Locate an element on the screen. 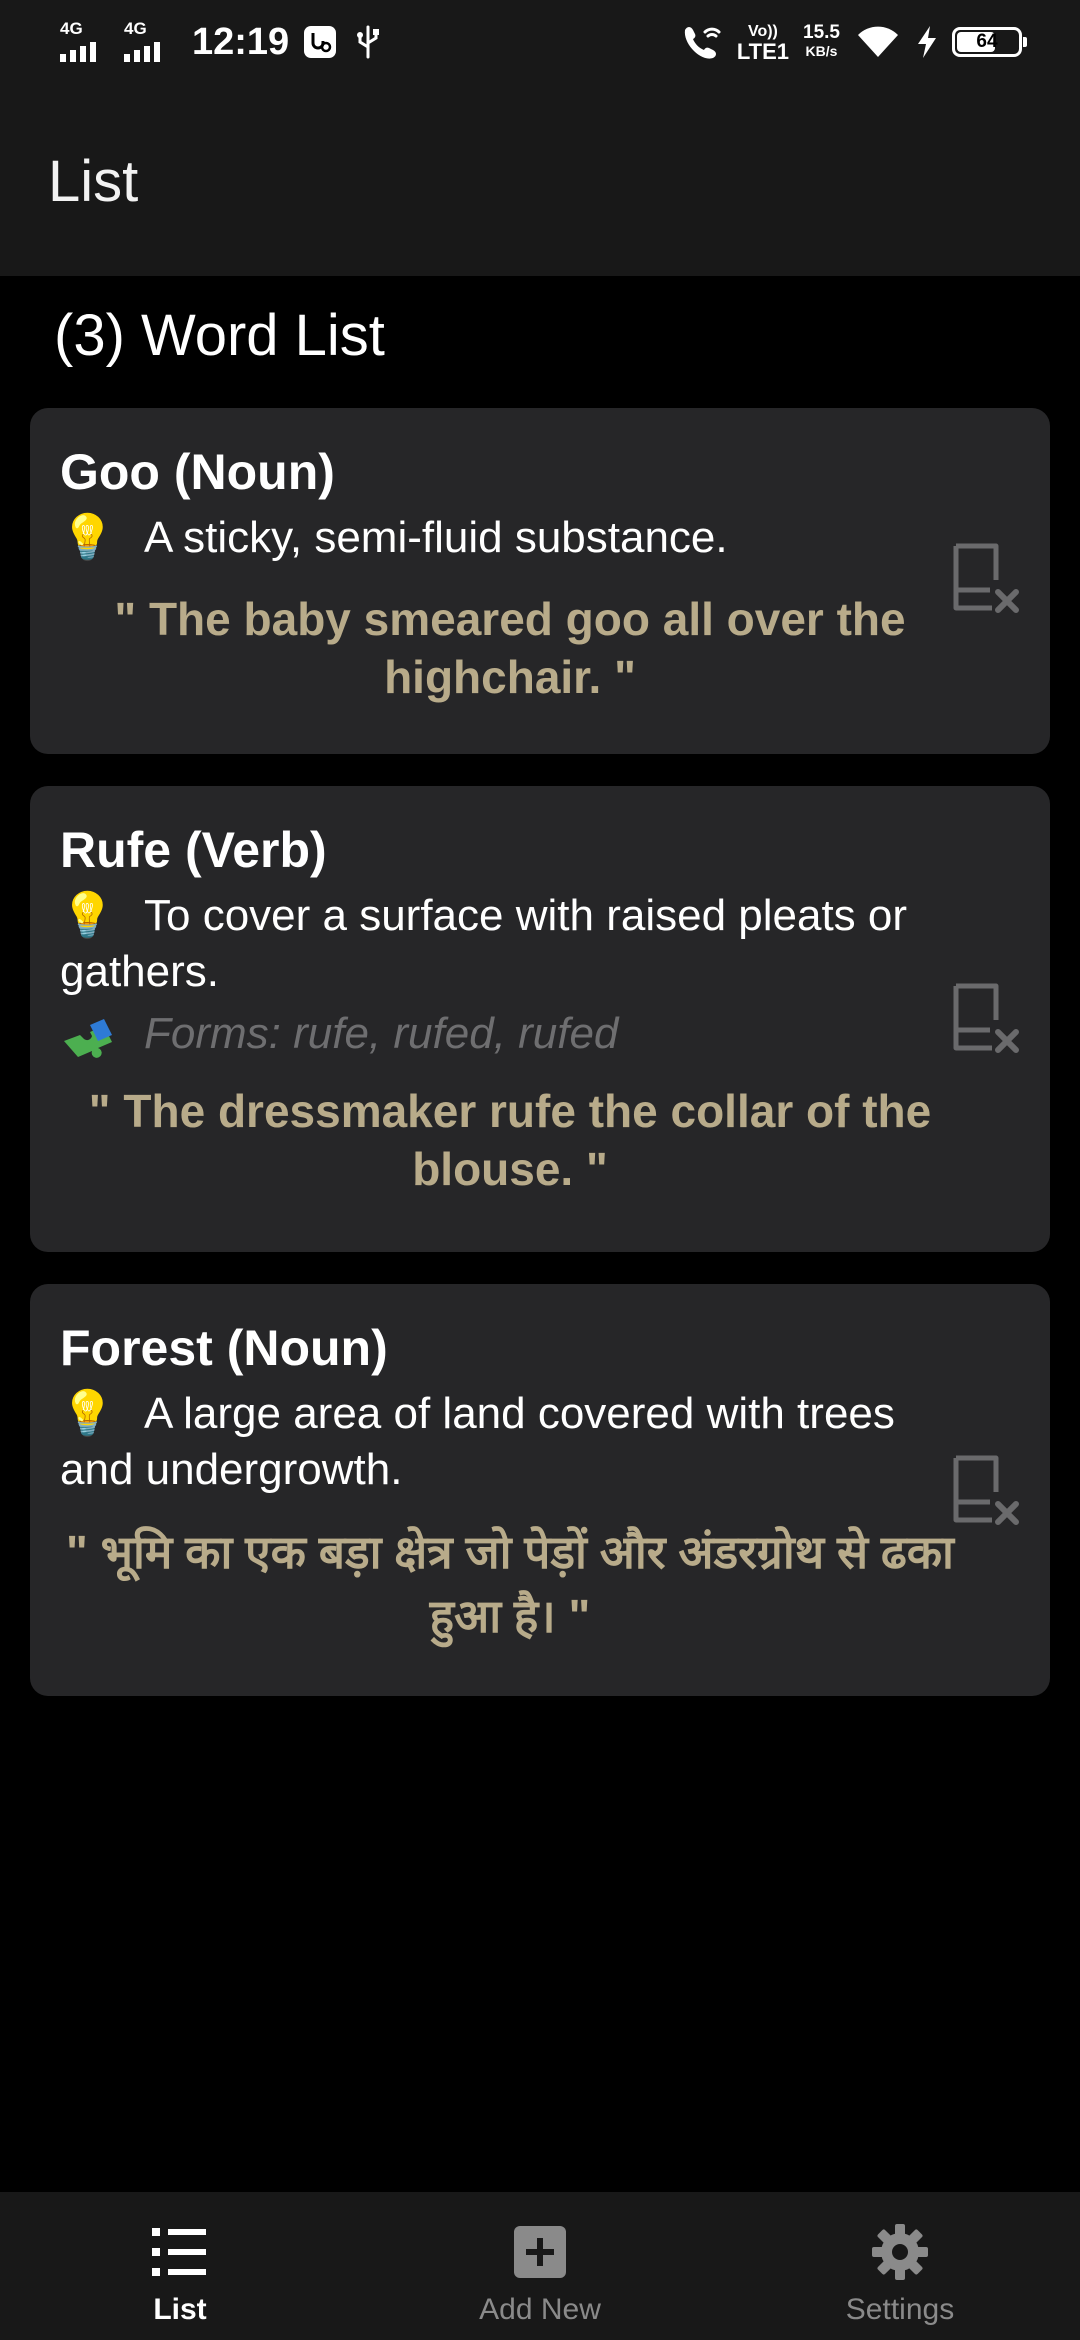 The height and width of the screenshot is (2340, 1080). nav-item-add-new: Add New is located at coordinates (540, 2266).